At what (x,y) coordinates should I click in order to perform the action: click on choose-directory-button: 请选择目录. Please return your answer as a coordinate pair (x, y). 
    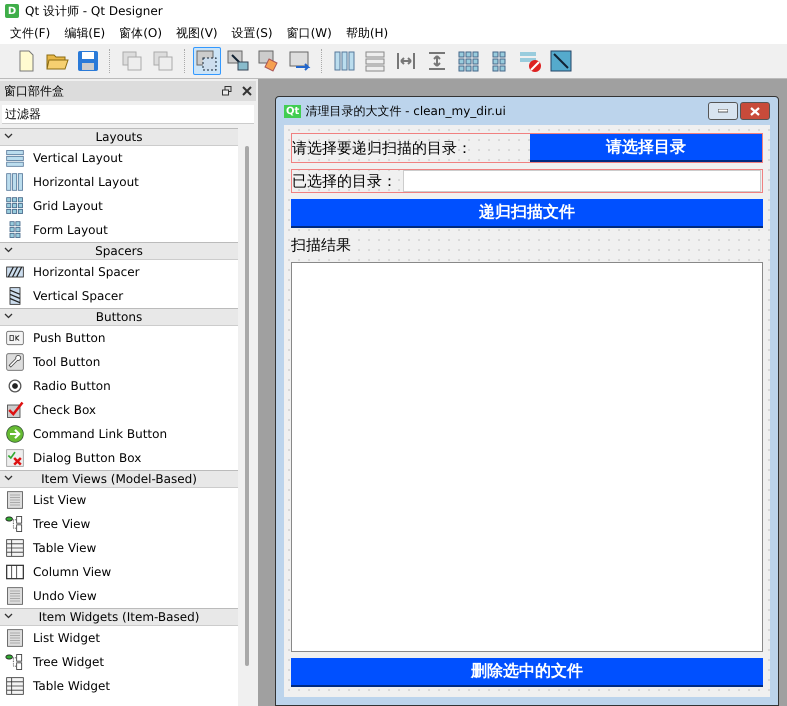
    Looking at the image, I should click on (646, 148).